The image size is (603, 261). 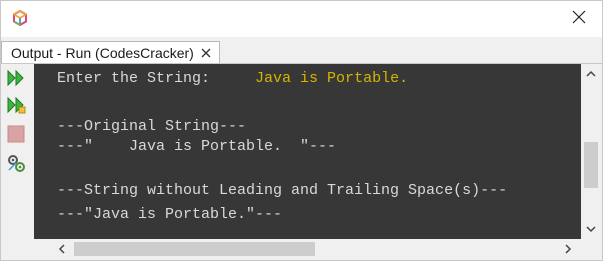 I want to click on close-icon, so click(x=579, y=19).